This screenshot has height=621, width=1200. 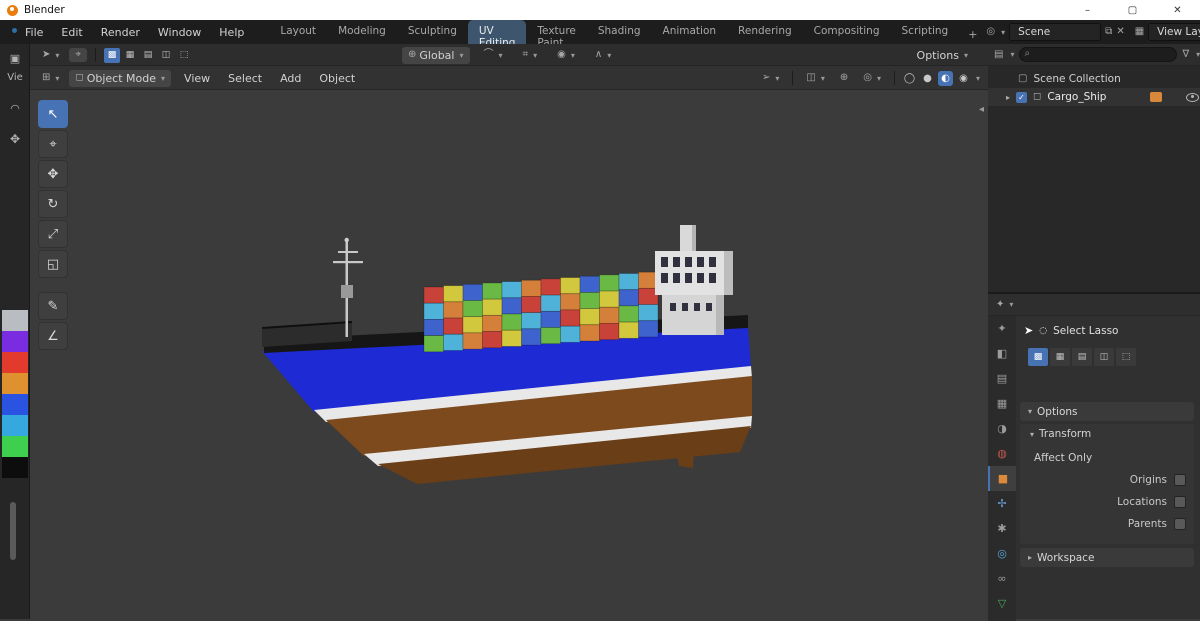 I want to click on view-layer-selector: View Layer, so click(x=1174, y=32).